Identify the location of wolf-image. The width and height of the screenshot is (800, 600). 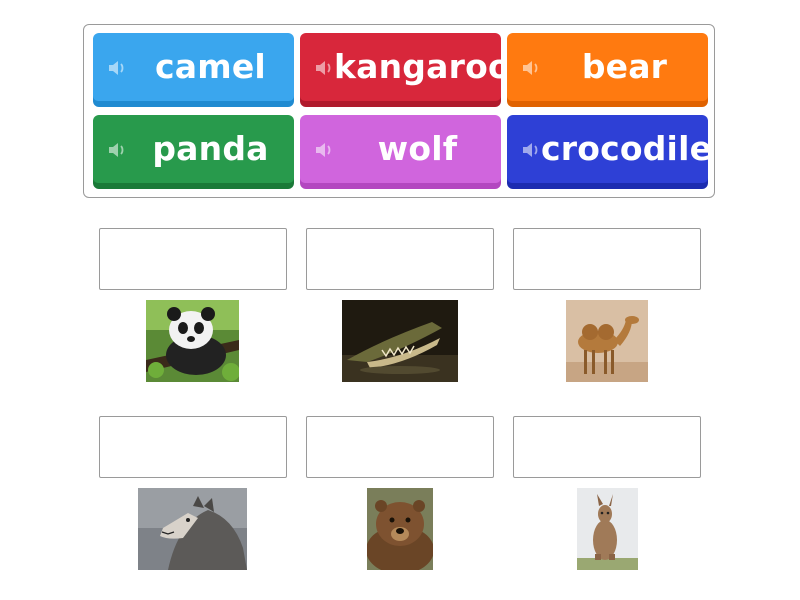
(192, 529).